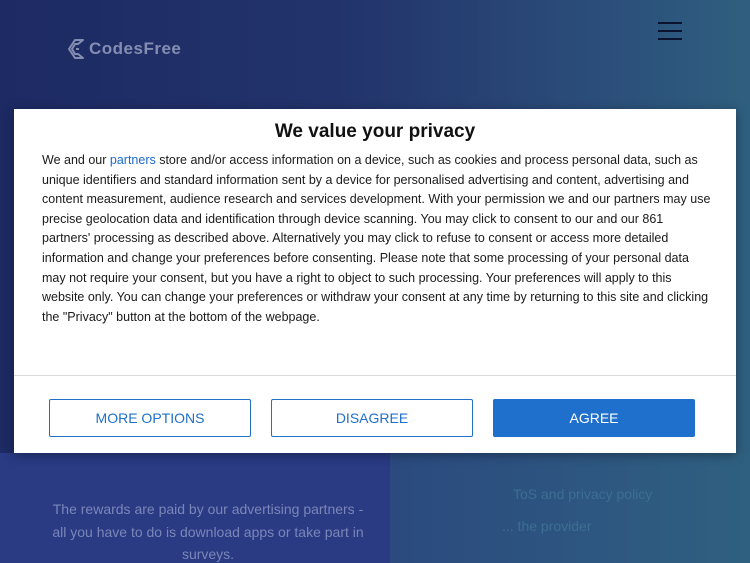  What do you see at coordinates (372, 418) in the screenshot?
I see `disagree-button: DISAGREE` at bounding box center [372, 418].